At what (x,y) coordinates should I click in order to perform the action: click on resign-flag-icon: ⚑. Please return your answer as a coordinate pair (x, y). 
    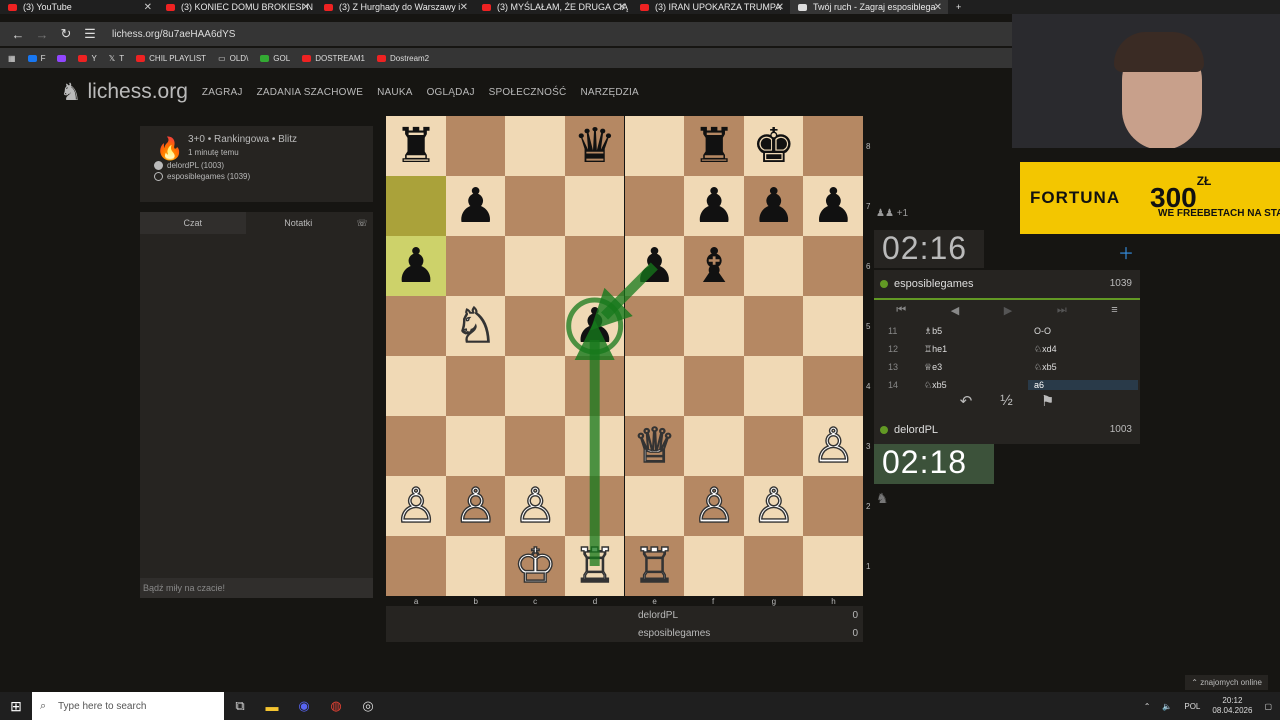
    Looking at the image, I should click on (1047, 401).